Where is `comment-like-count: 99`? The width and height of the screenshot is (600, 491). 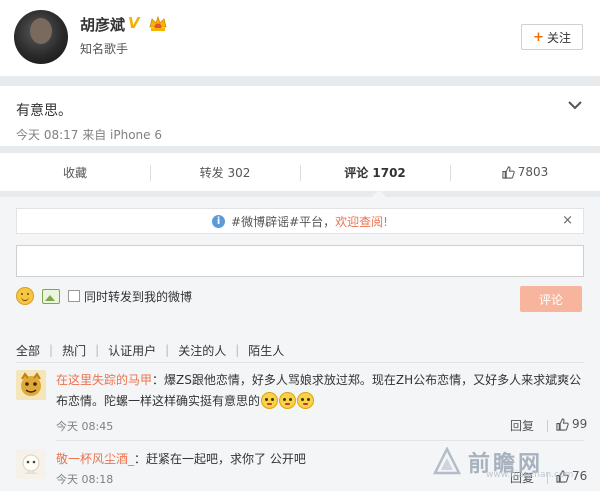 comment-like-count: 99 is located at coordinates (580, 424).